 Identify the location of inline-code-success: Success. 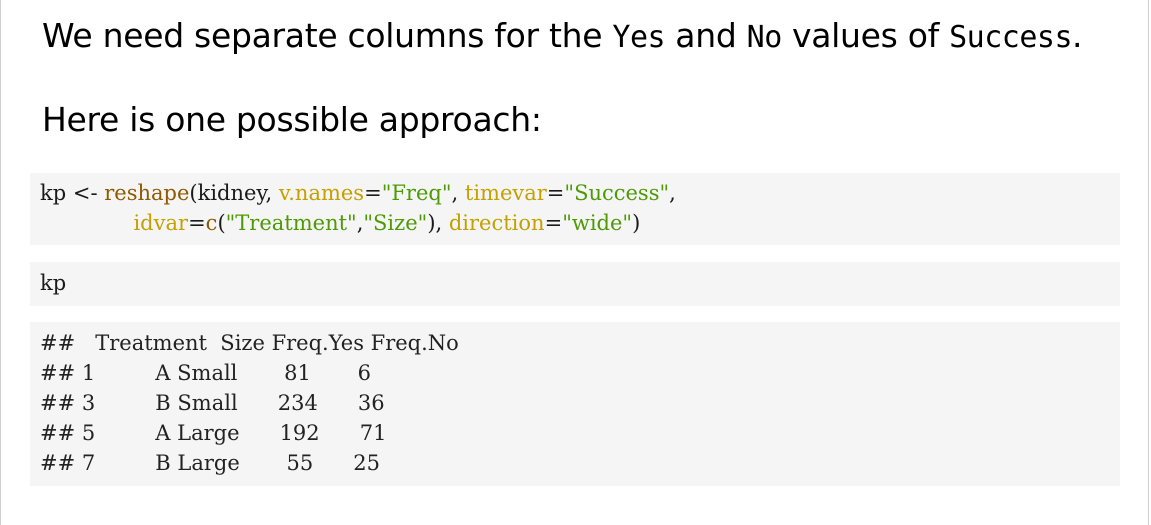
(1011, 37).